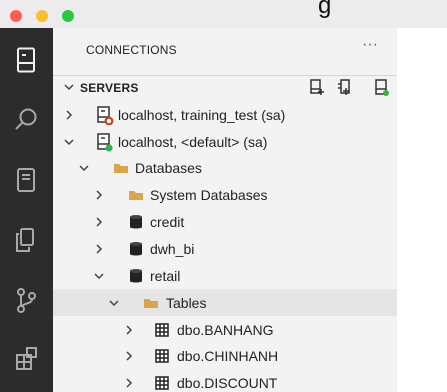  Describe the element at coordinates (172, 249) in the screenshot. I see `tree-label: dwh_bi` at that location.